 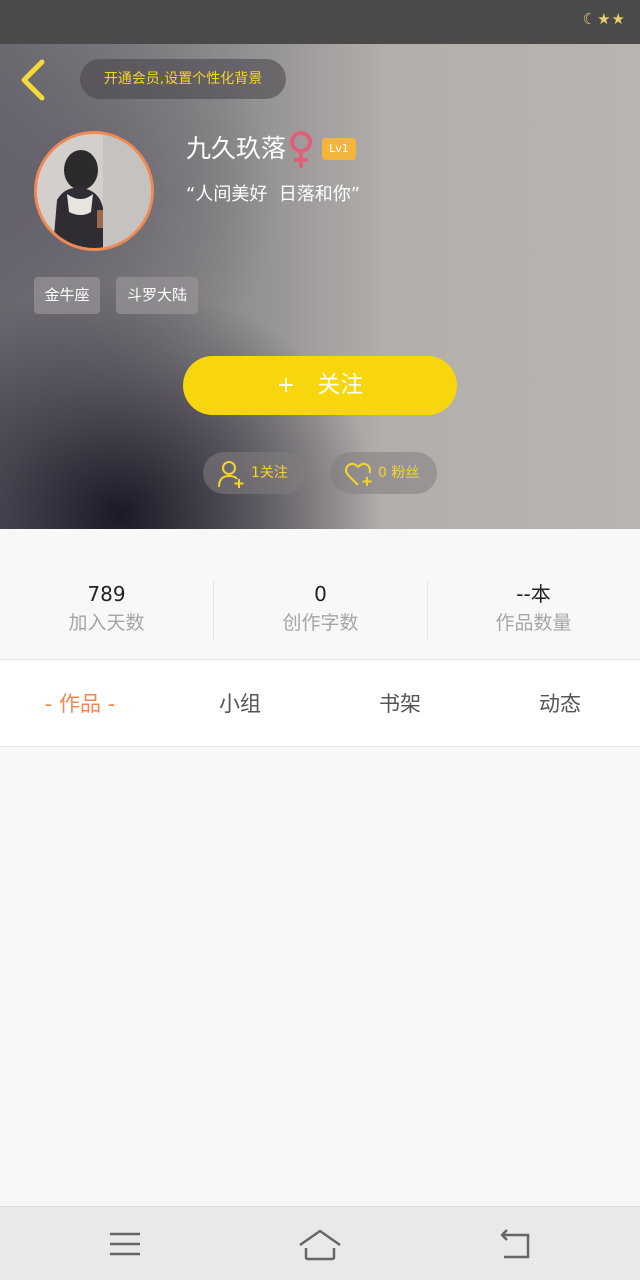 I want to click on tab-groups: 小组, so click(x=240, y=704).